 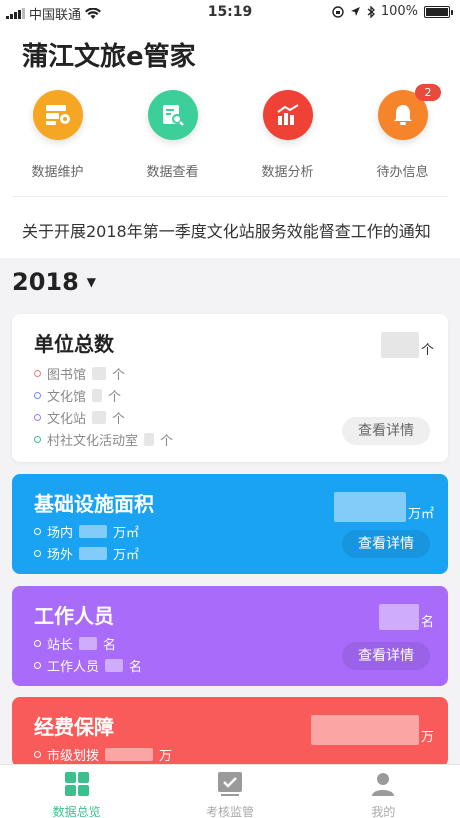 I want to click on orientation-lock-icon, so click(x=338, y=11).